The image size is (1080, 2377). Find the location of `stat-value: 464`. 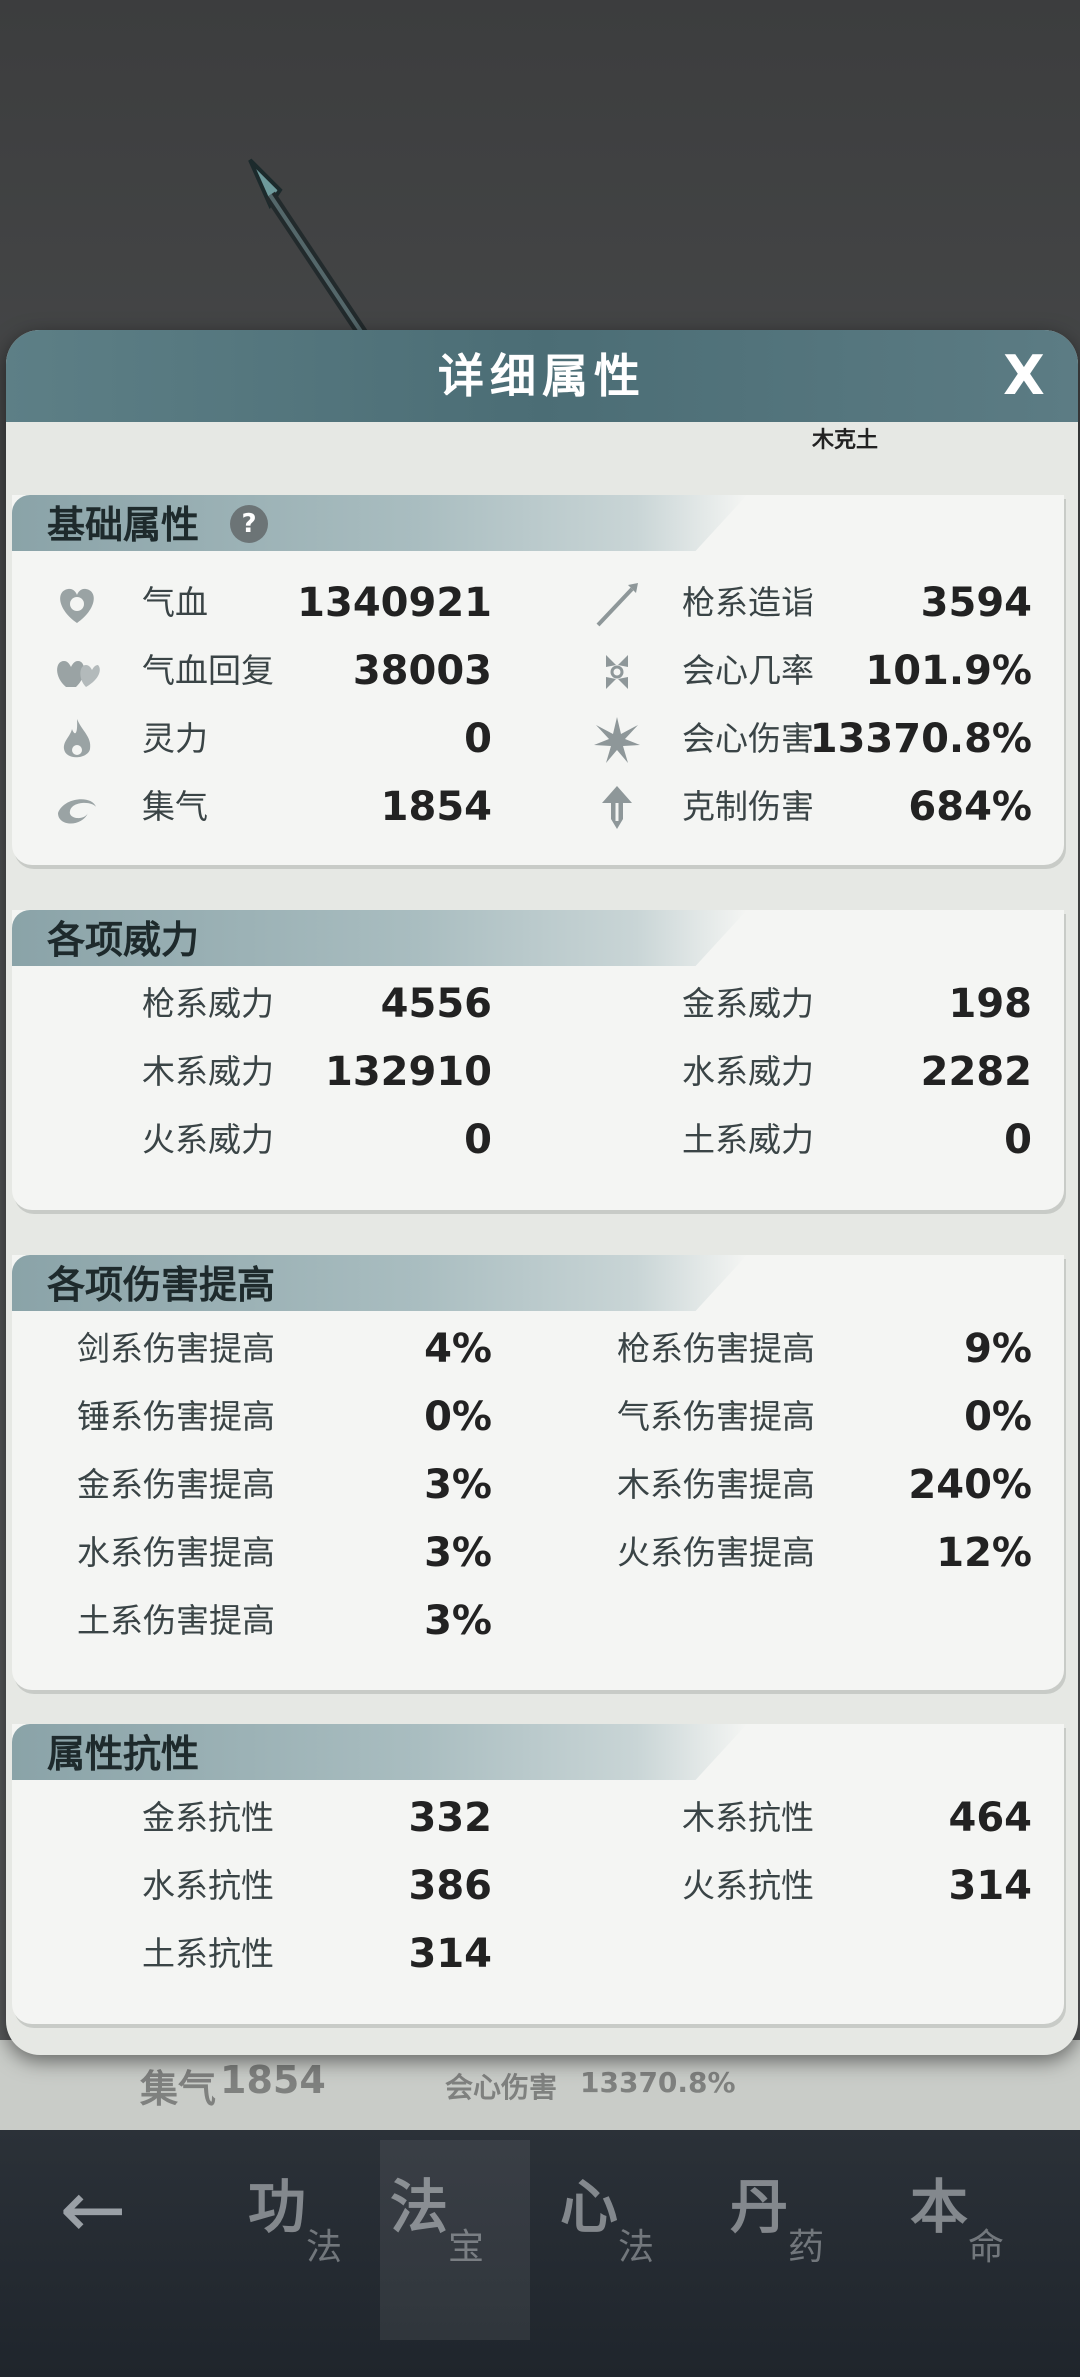

stat-value: 464 is located at coordinates (990, 1818).